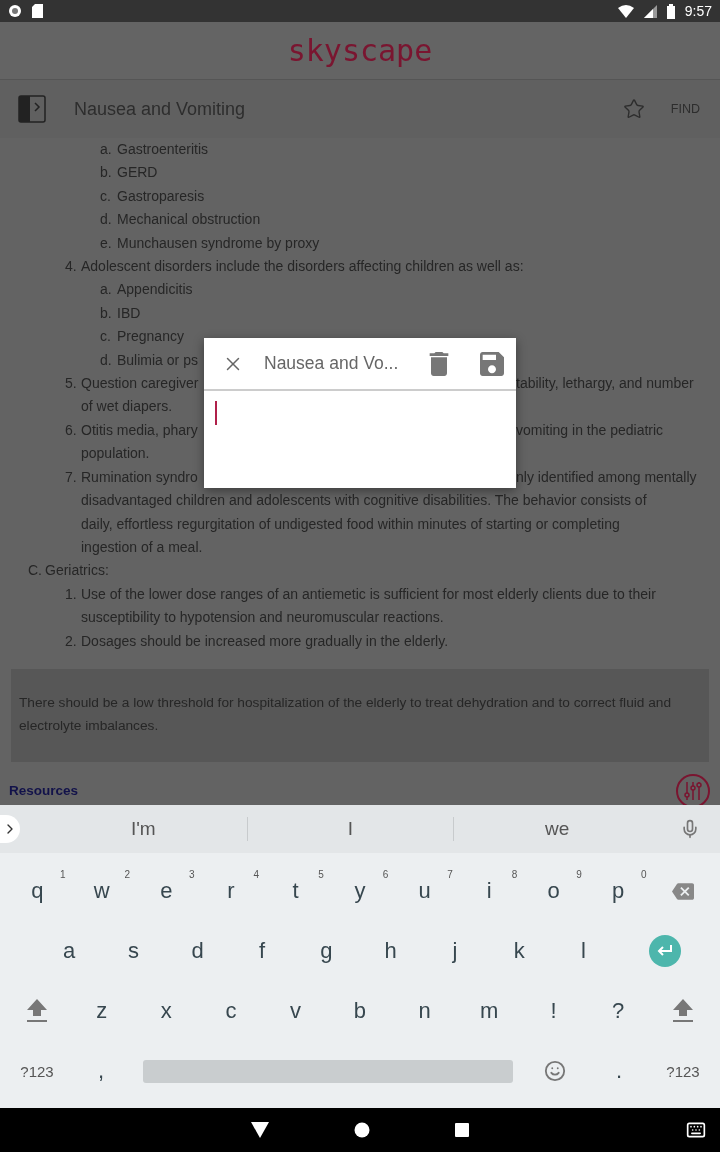 This screenshot has height=1152, width=720. Describe the element at coordinates (210, 243) in the screenshot. I see `list-item: e. Munchausen syndrome by proxy` at that location.